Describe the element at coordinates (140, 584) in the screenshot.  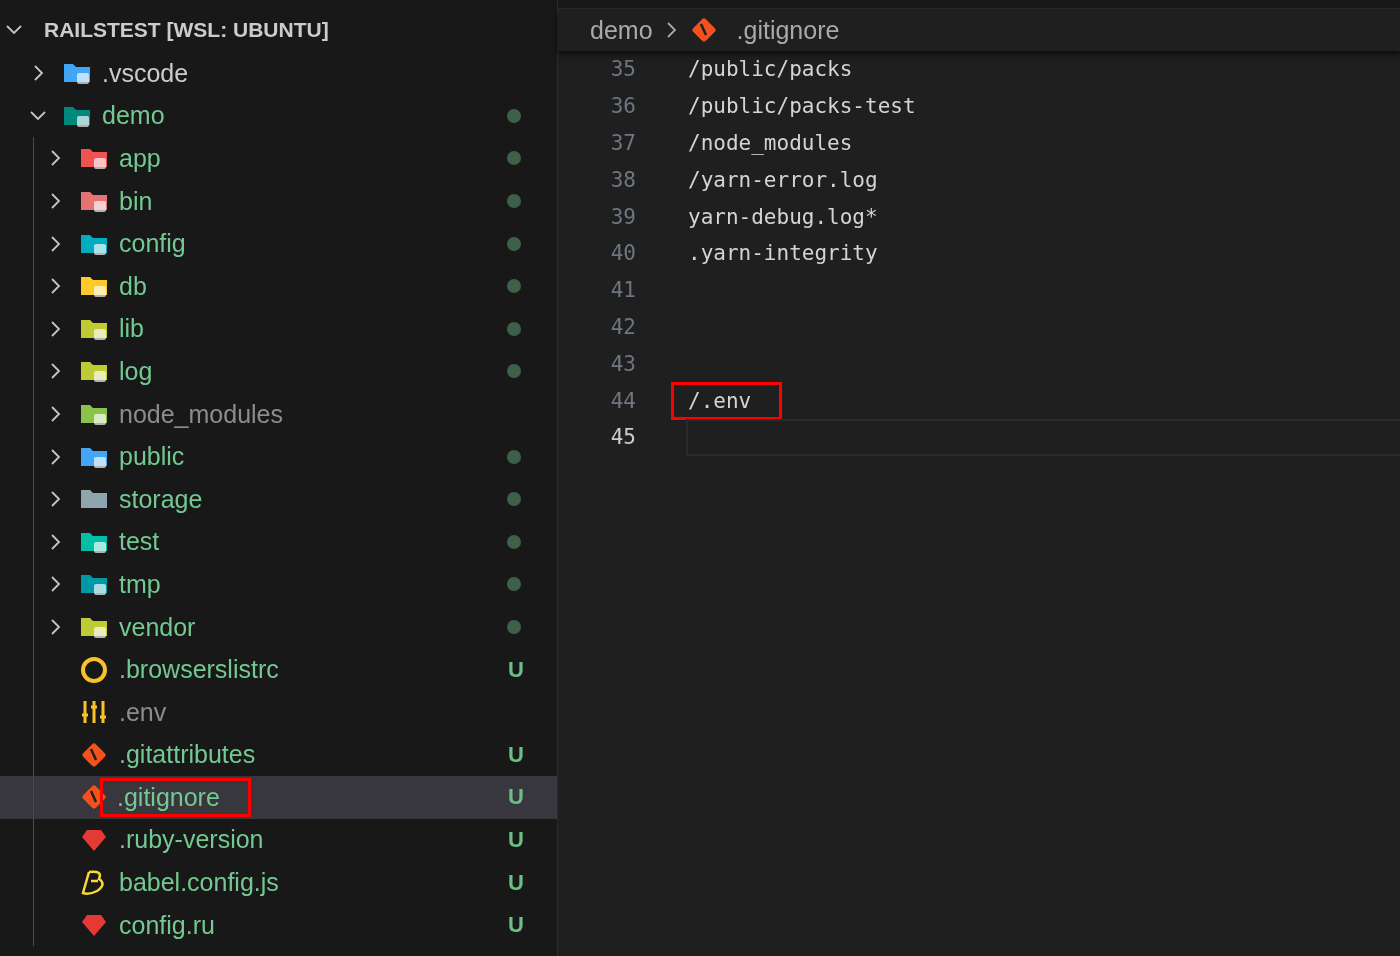
I see `folder-name: tmp` at that location.